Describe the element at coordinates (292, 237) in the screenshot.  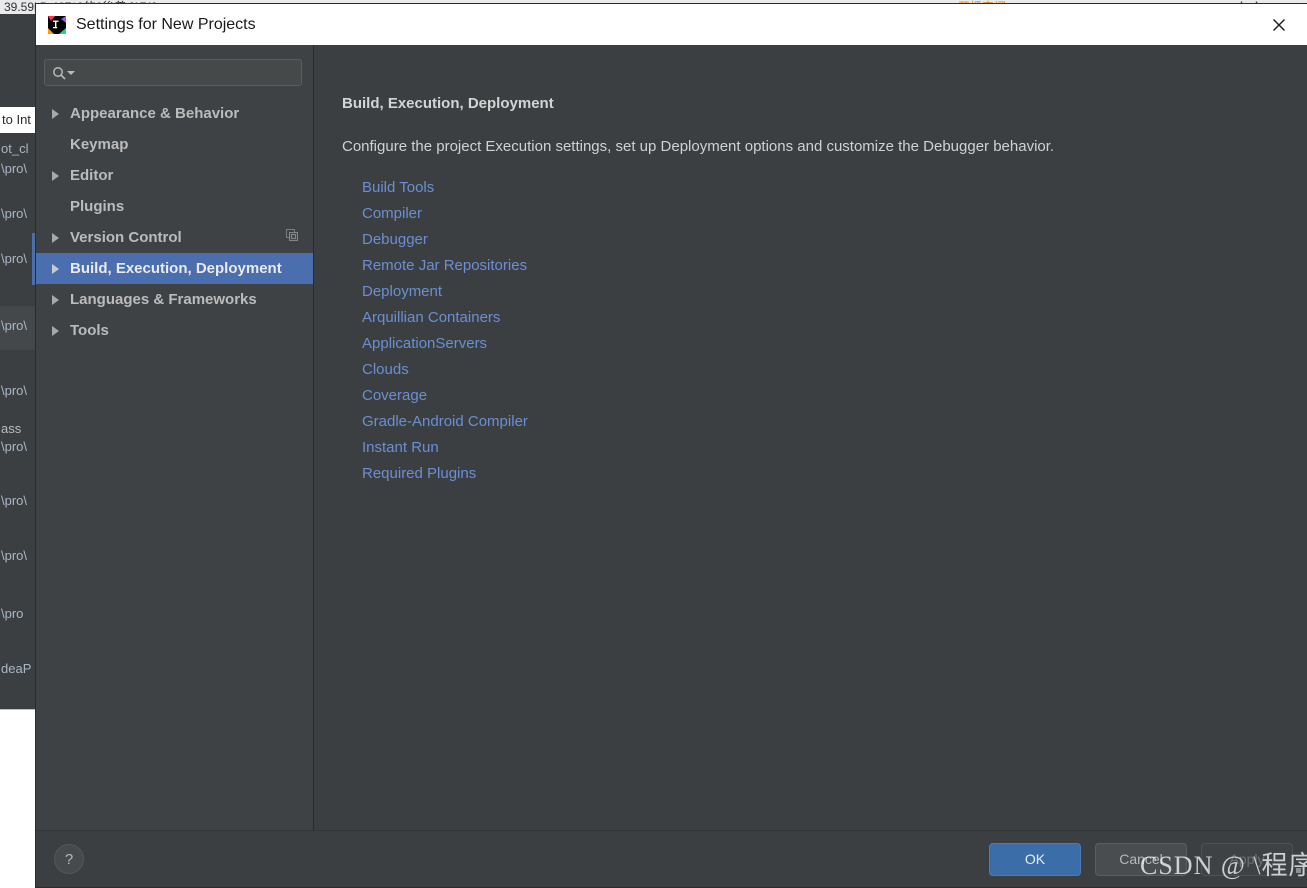
I see `copy-icon` at that location.